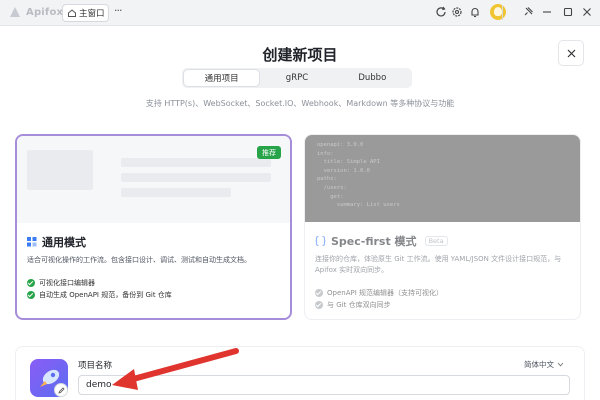  Describe the element at coordinates (61, 390) in the screenshot. I see `edit-icon` at that location.